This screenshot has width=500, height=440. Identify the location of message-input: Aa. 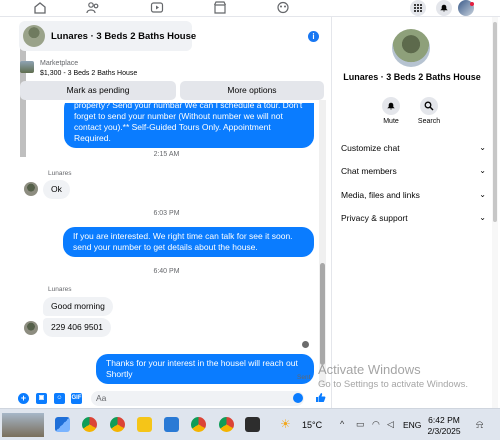
(197, 398).